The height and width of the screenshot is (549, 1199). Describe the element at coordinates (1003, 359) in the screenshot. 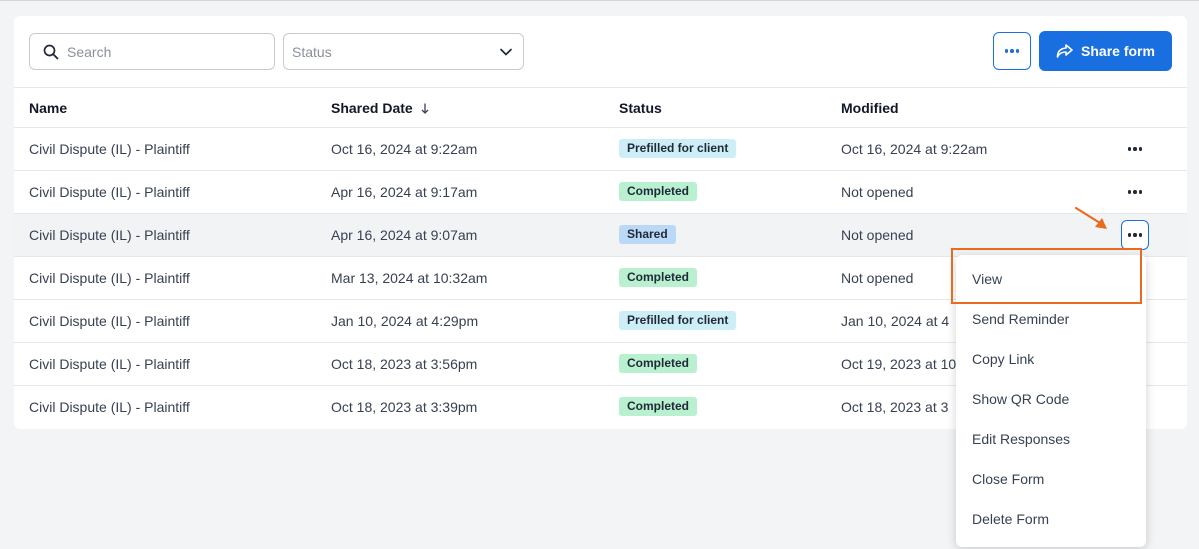

I see `menu-item-copy-link: Copy Link` at that location.